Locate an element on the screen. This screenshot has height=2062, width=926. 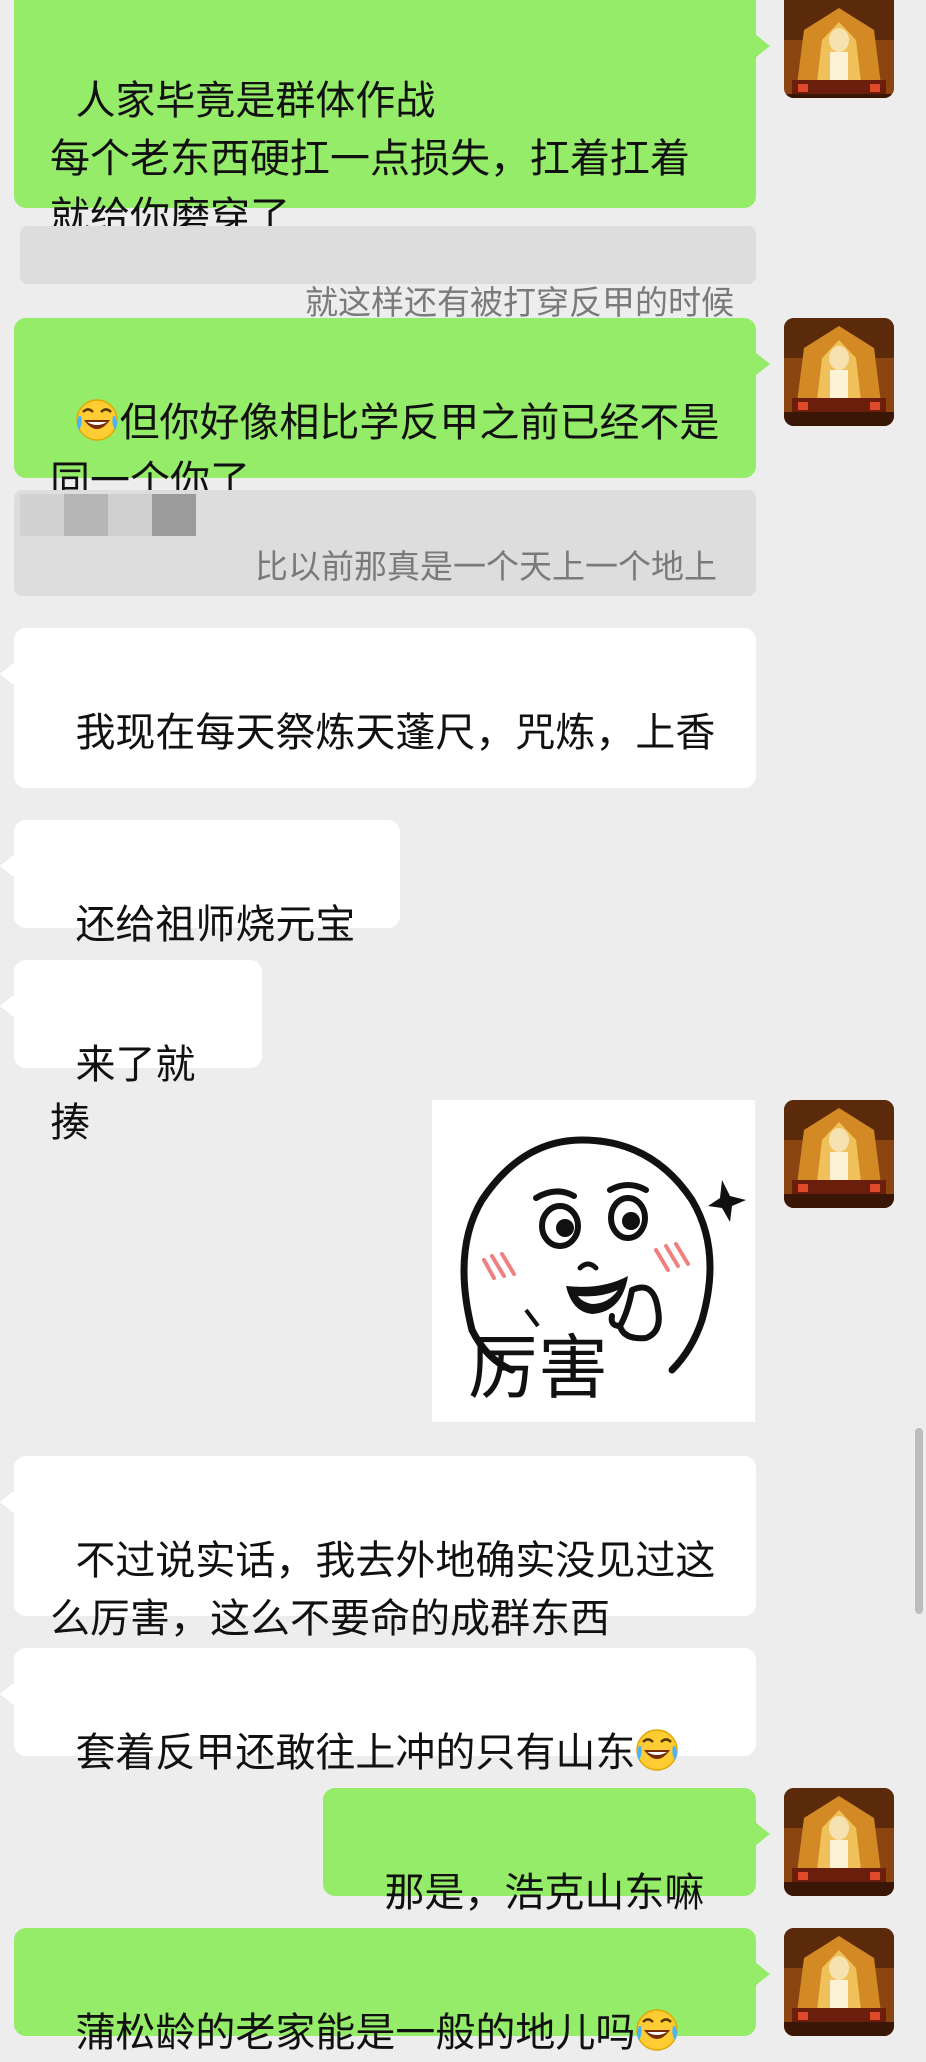
quoted-reply: 就这样还有被打穿反甲的时候 is located at coordinates (388, 274).